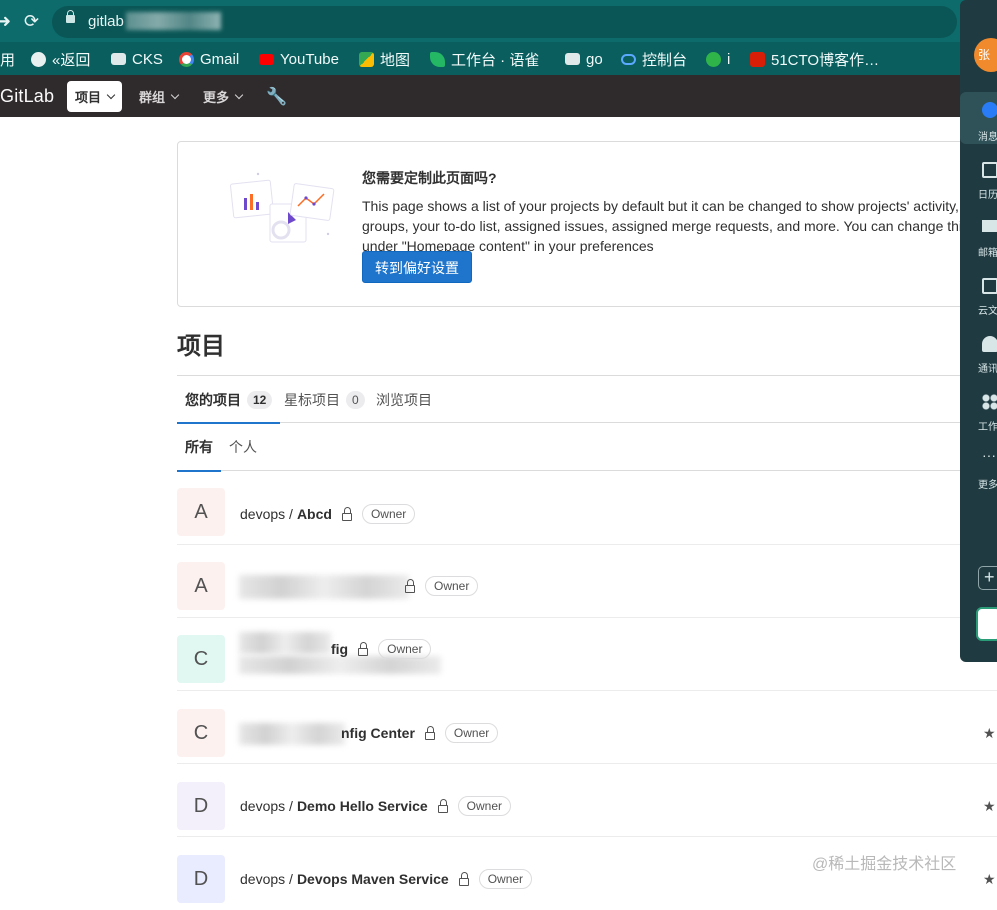  Describe the element at coordinates (437, 586) in the screenshot. I see `project-title: Owner` at that location.